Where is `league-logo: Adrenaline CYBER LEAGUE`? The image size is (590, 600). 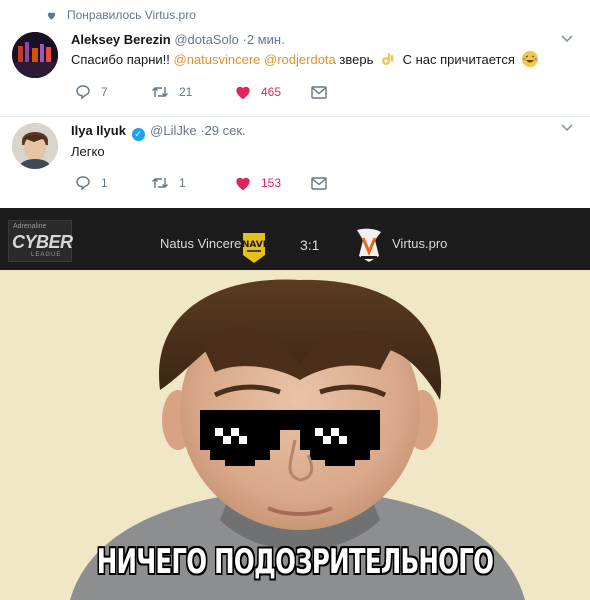 league-logo: Adrenaline CYBER LEAGUE is located at coordinates (40, 241).